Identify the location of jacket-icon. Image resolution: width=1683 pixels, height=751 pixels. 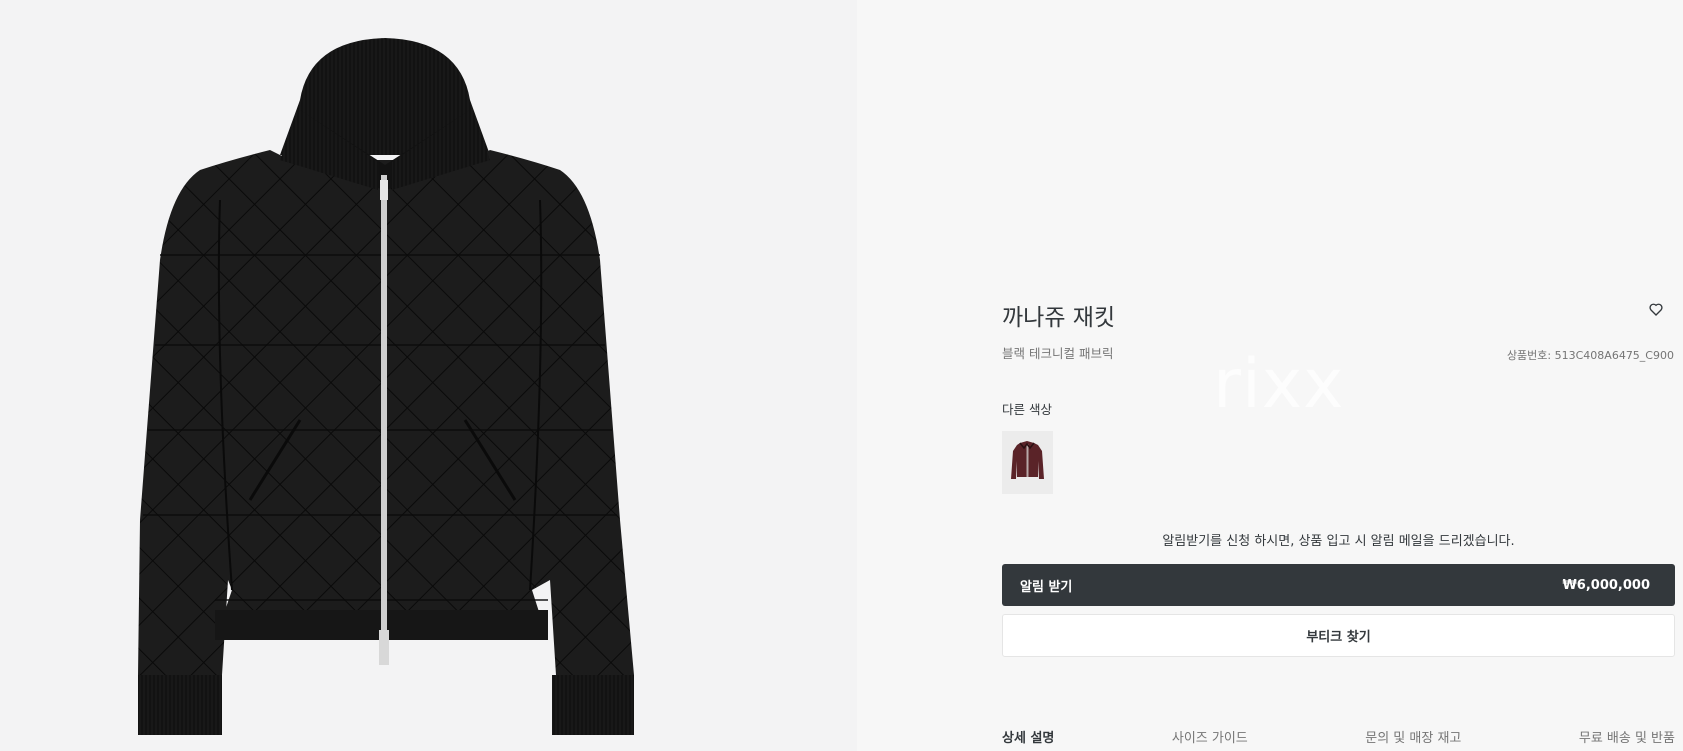
(1027, 460).